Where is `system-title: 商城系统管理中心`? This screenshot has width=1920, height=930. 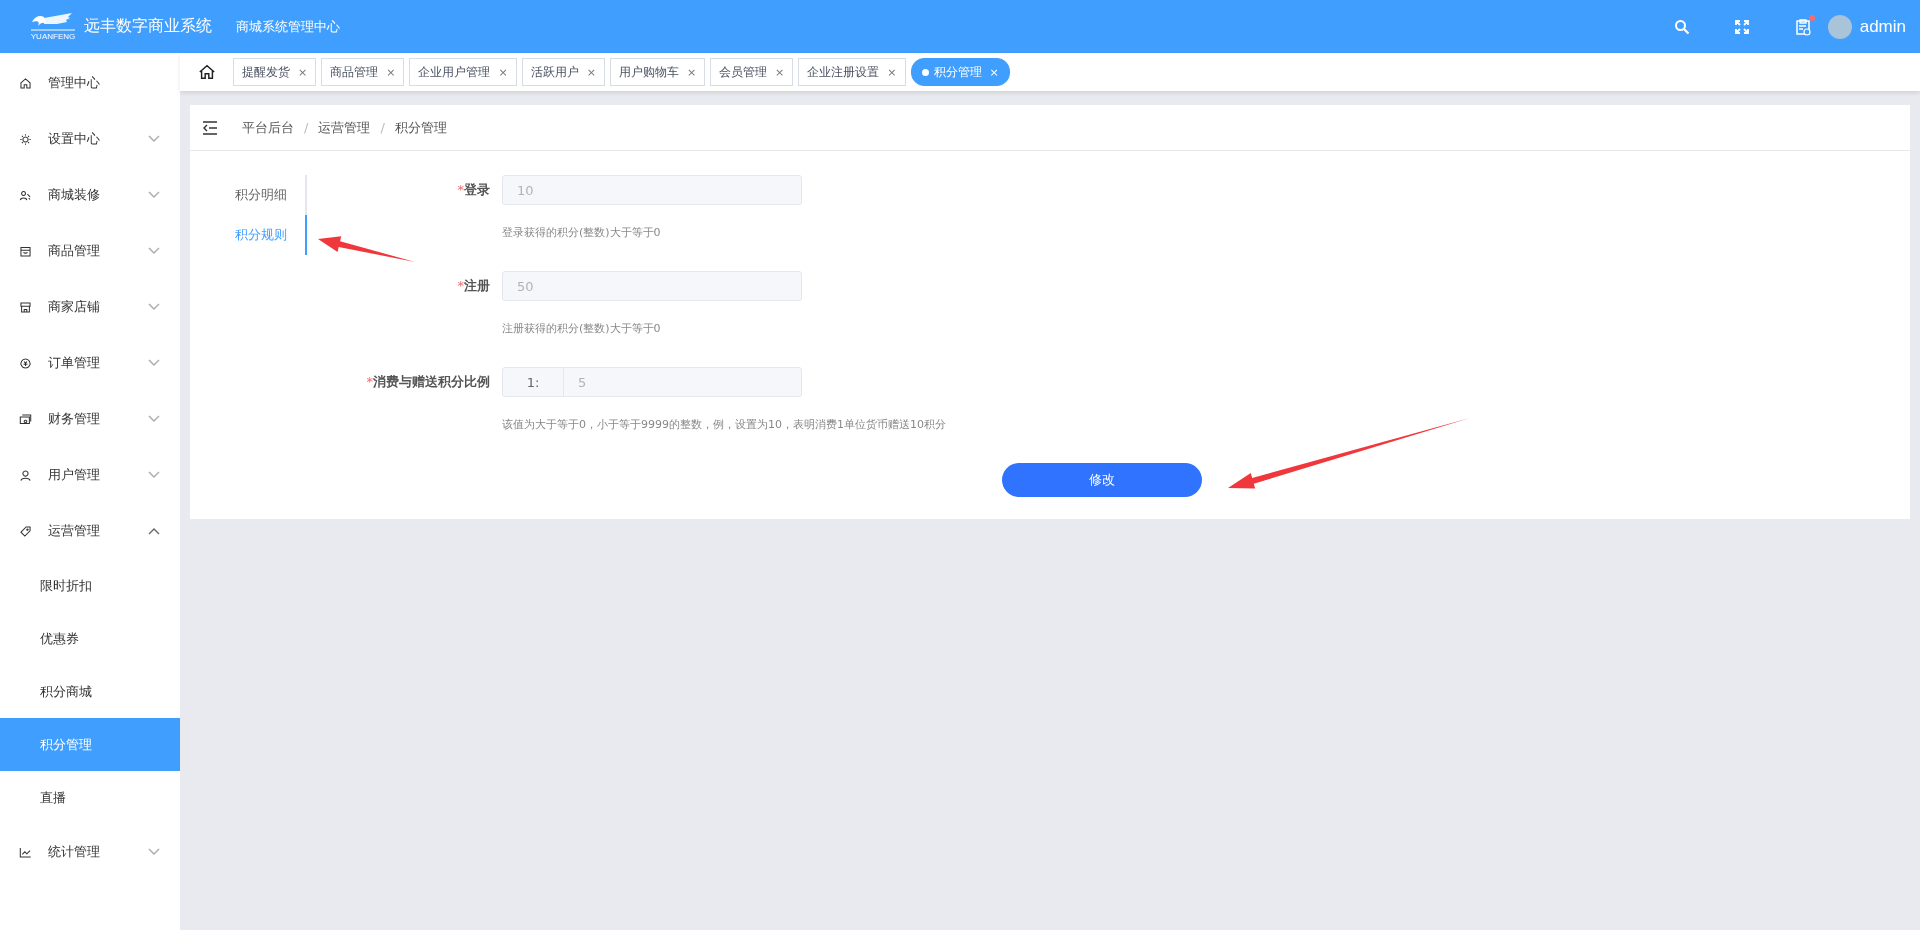 system-title: 商城系统管理中心 is located at coordinates (288, 26).